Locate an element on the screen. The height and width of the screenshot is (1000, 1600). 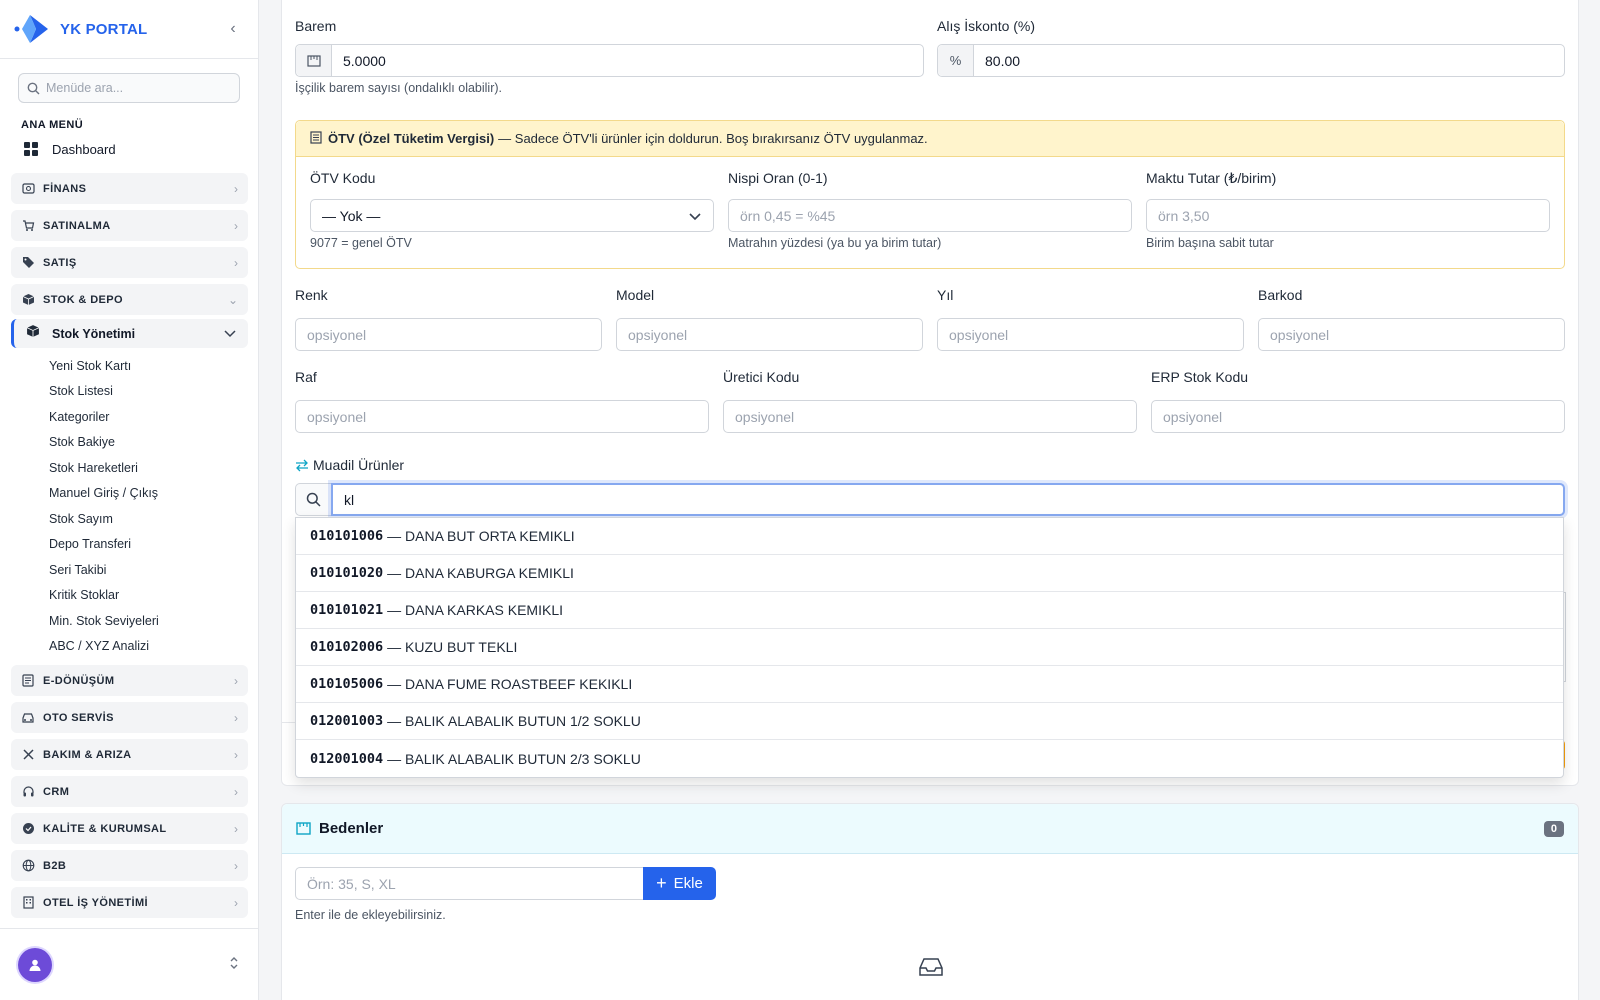
plus-icon: + is located at coordinates (661, 883).